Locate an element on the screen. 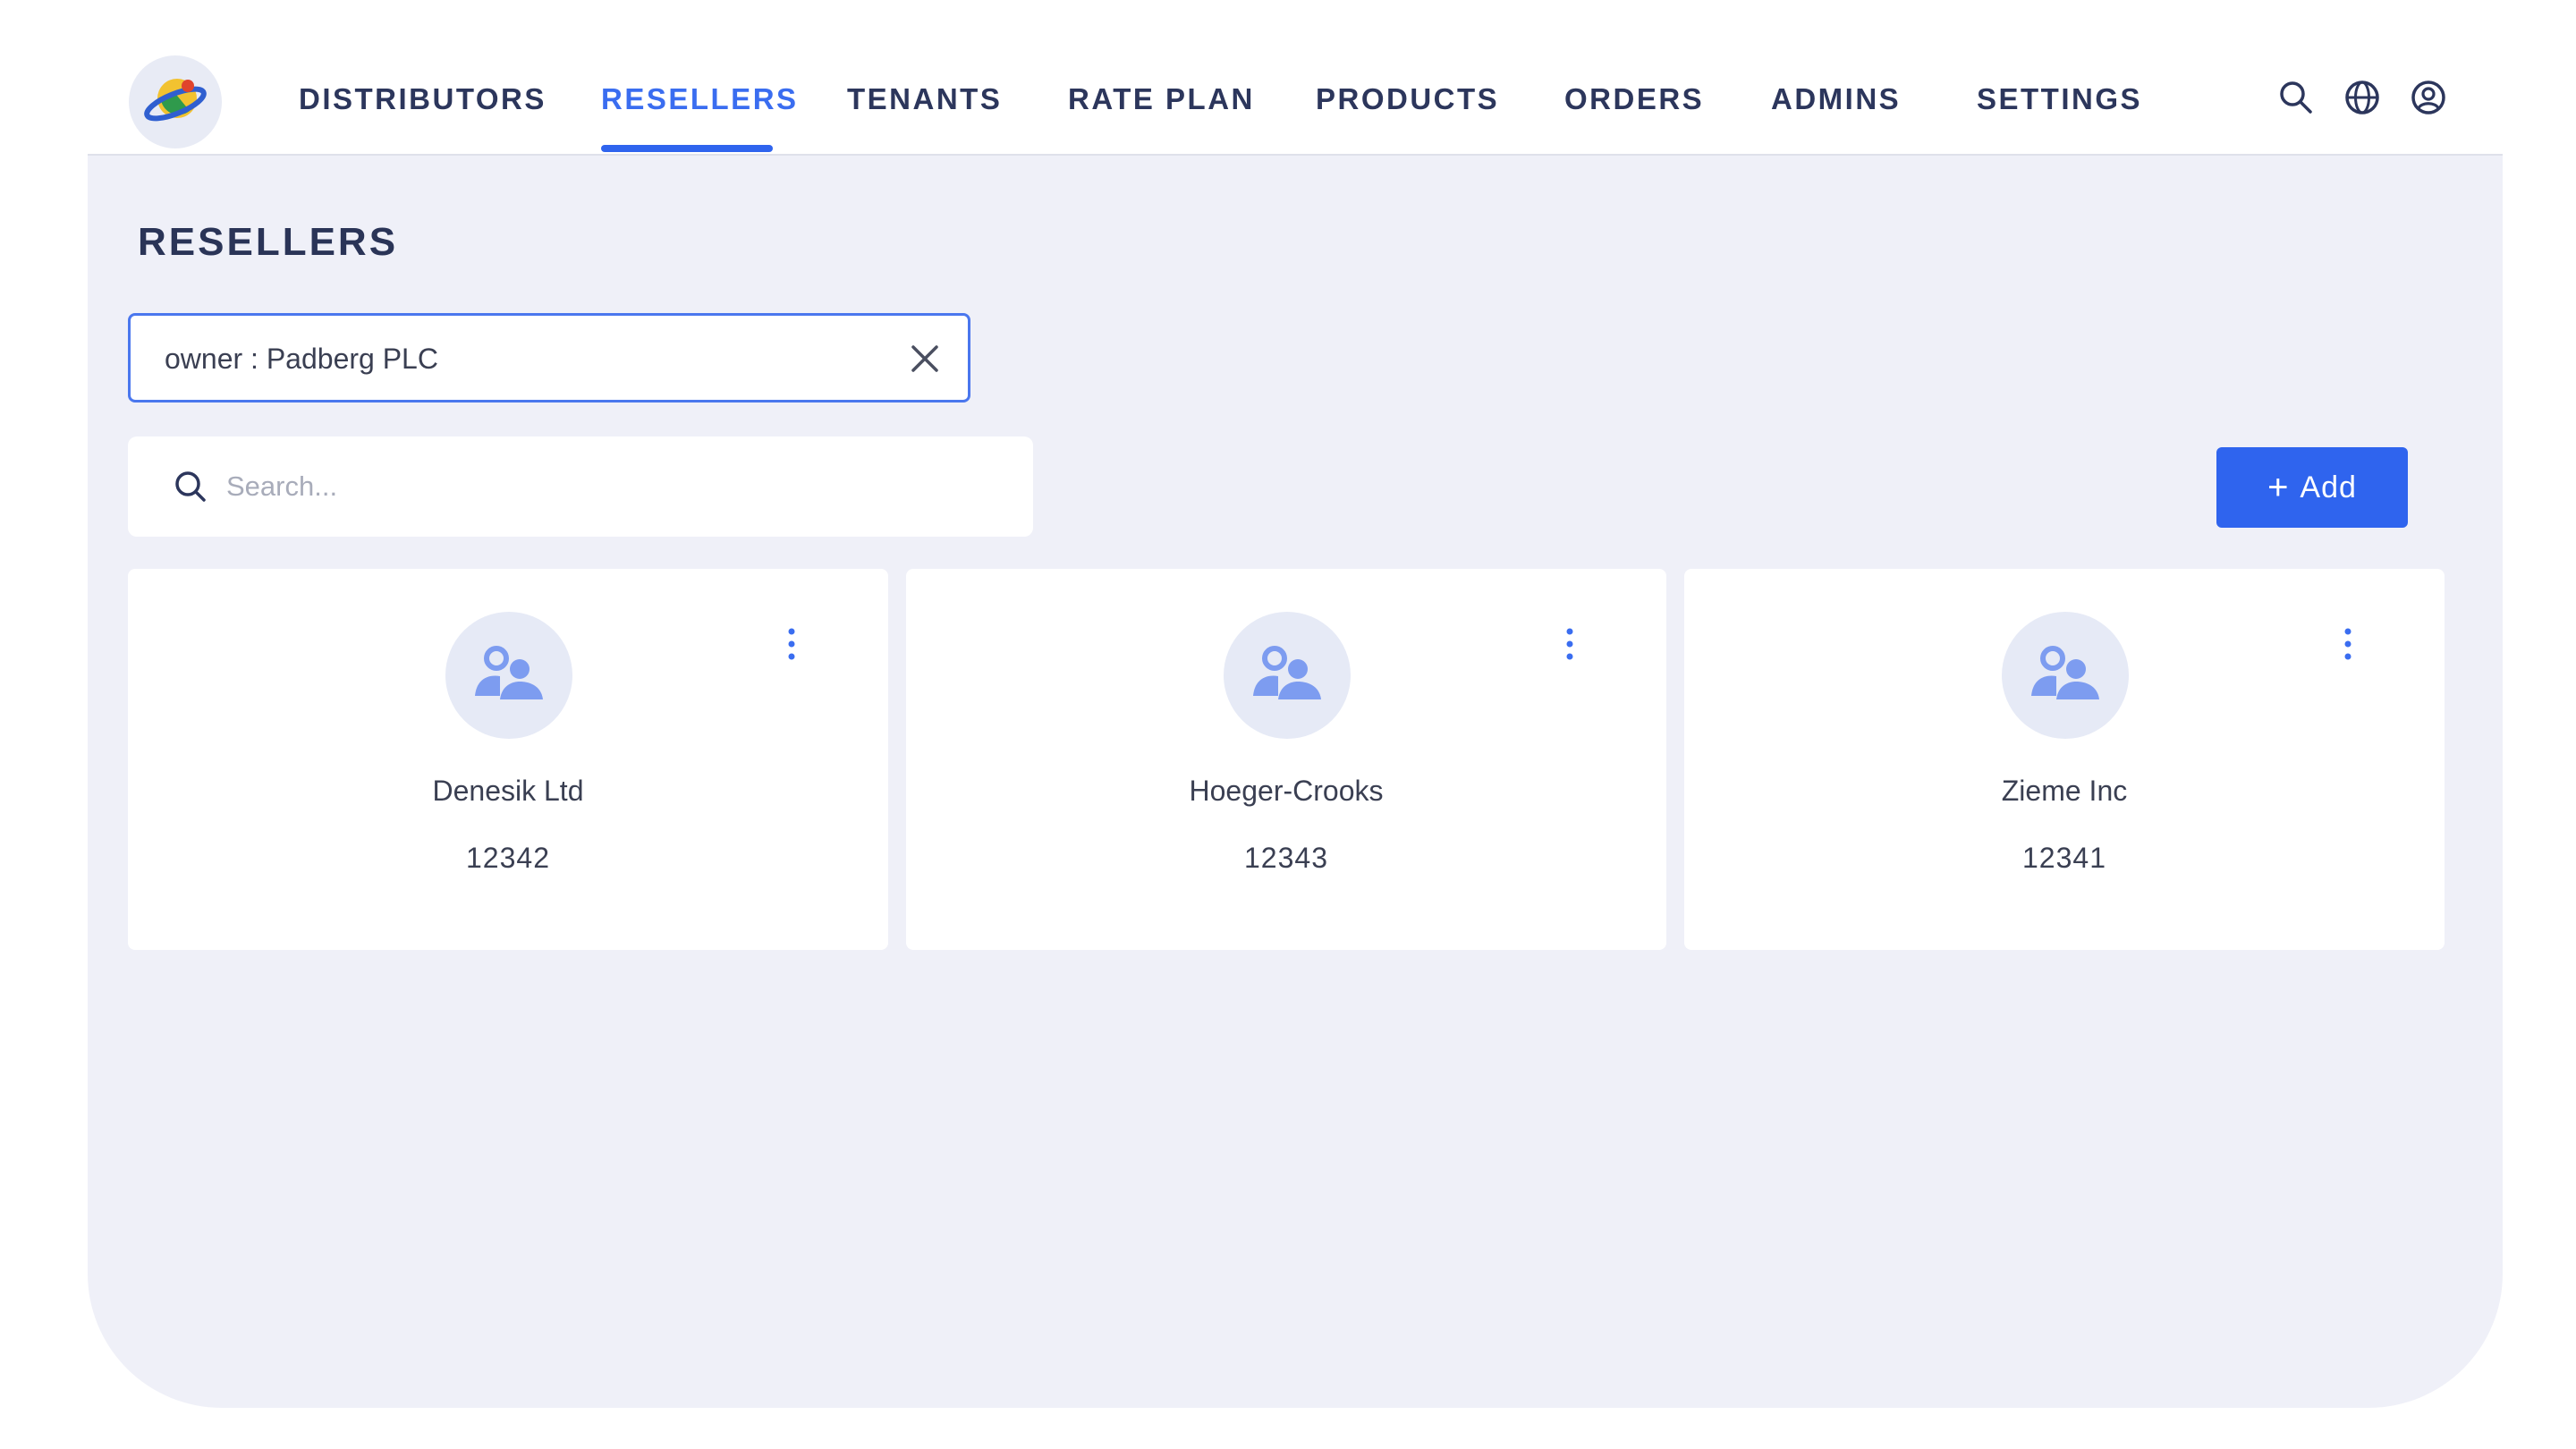 The width and height of the screenshot is (2576, 1449). reseller-card: Denesik Ltd 12342 is located at coordinates (508, 759).